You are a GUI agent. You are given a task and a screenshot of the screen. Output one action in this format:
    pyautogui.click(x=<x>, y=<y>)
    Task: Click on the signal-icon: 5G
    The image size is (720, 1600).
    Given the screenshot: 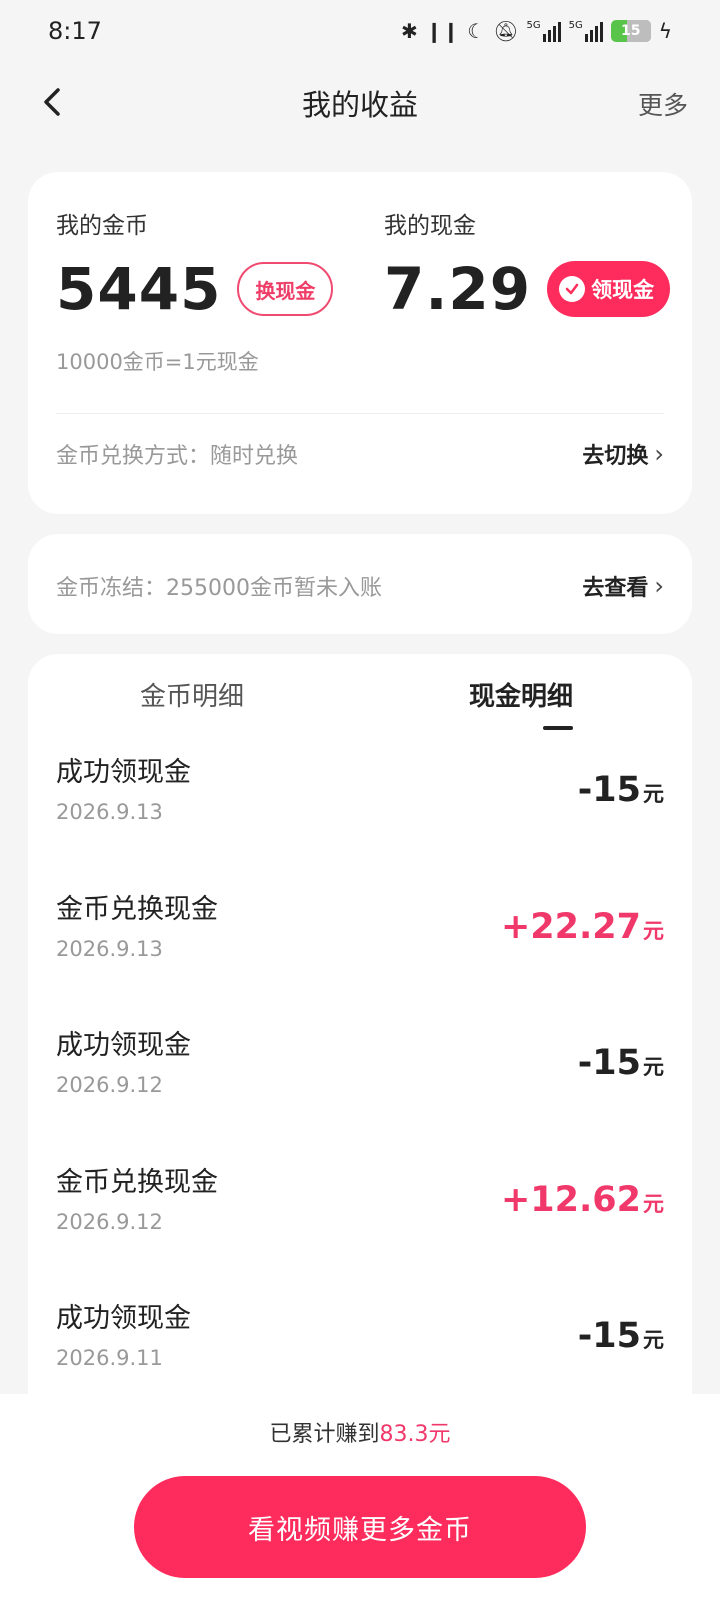 What is the action you would take?
    pyautogui.click(x=544, y=31)
    